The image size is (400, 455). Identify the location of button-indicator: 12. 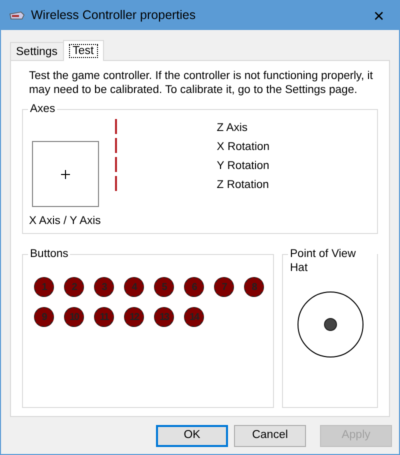
(134, 317).